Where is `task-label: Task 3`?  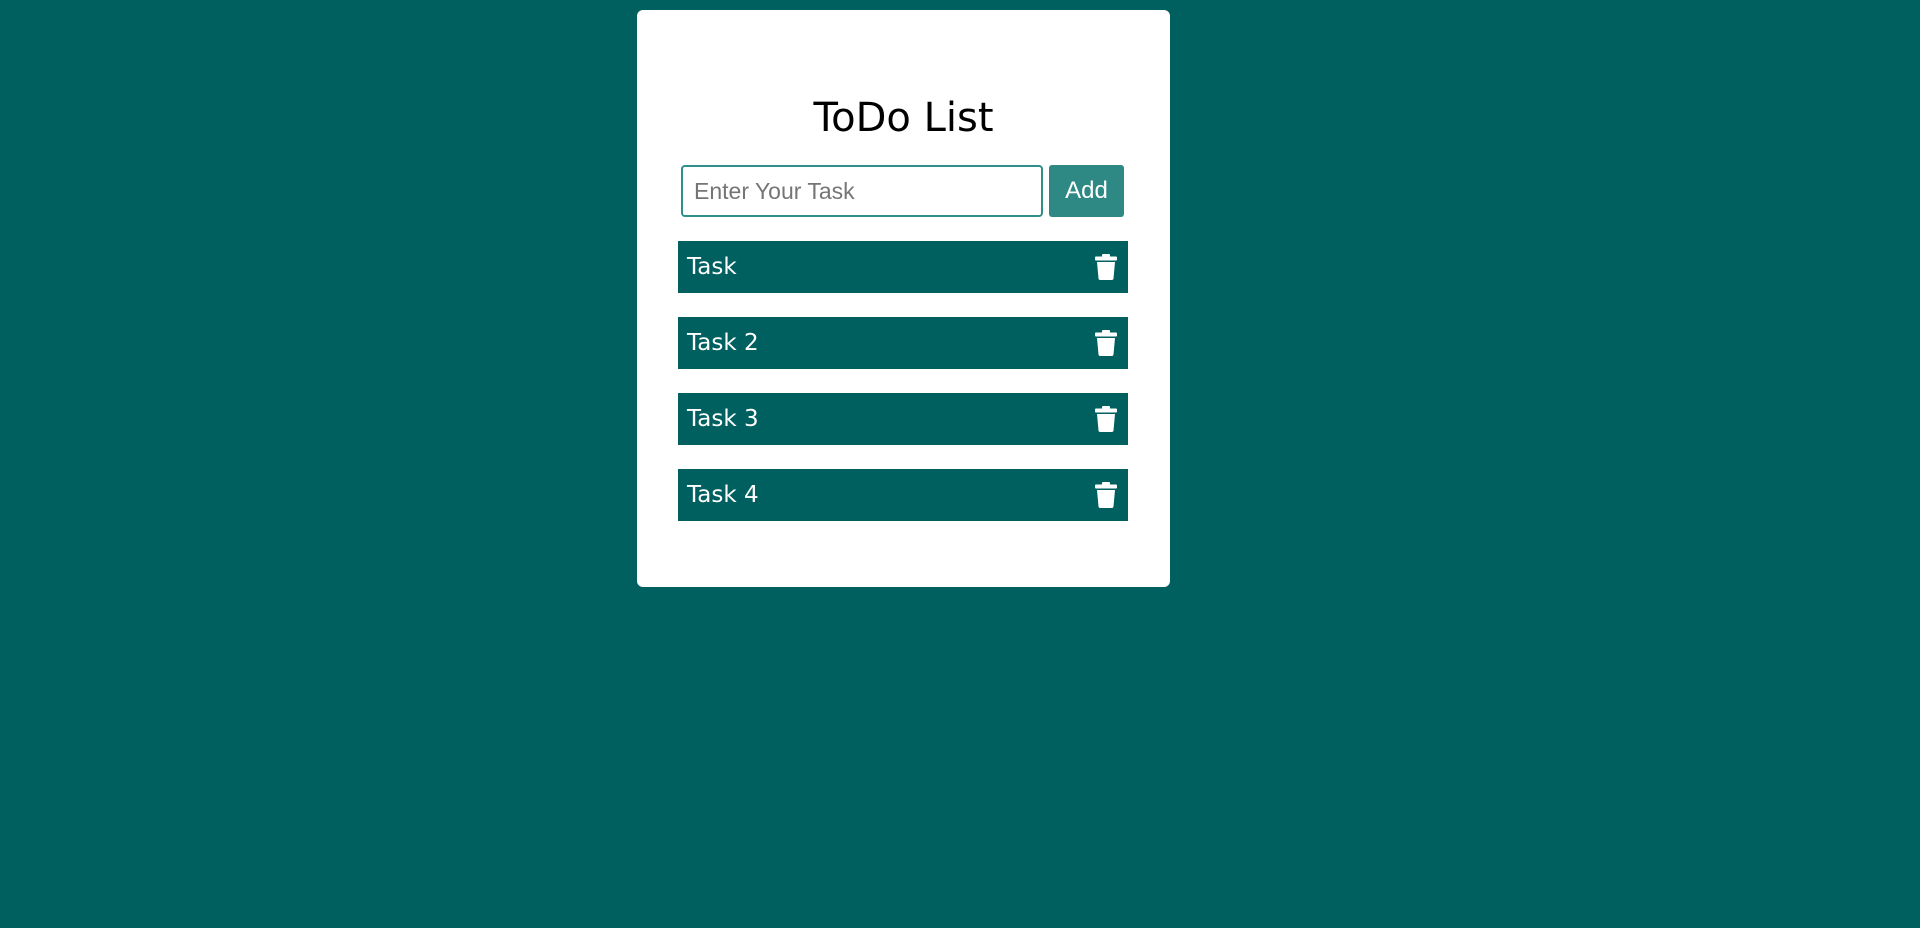 task-label: Task 3 is located at coordinates (723, 419).